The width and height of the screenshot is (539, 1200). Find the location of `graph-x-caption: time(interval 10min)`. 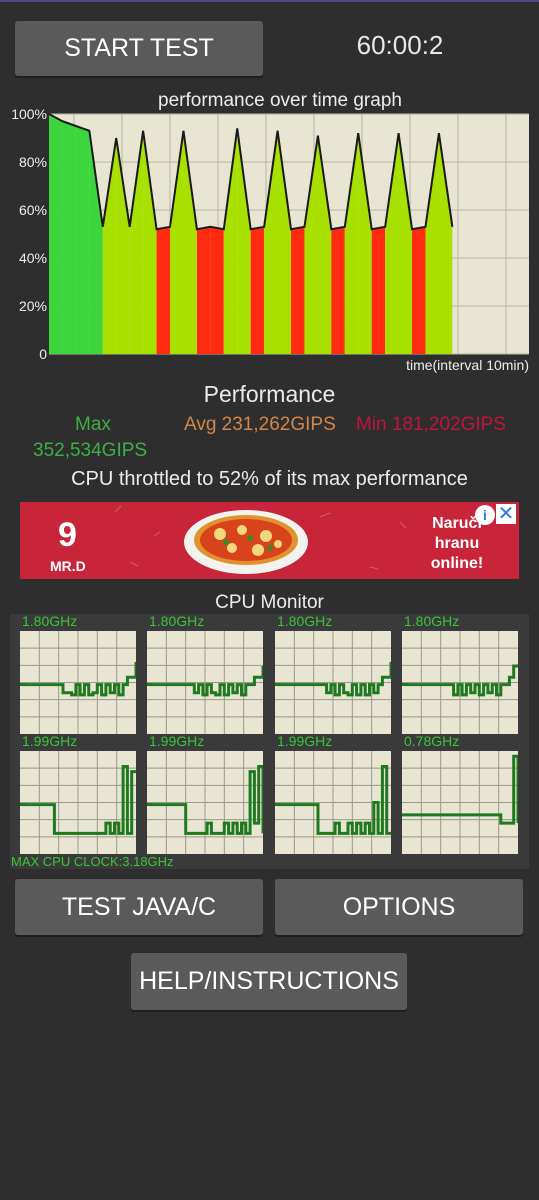

graph-x-caption: time(interval 10min) is located at coordinates (467, 365).